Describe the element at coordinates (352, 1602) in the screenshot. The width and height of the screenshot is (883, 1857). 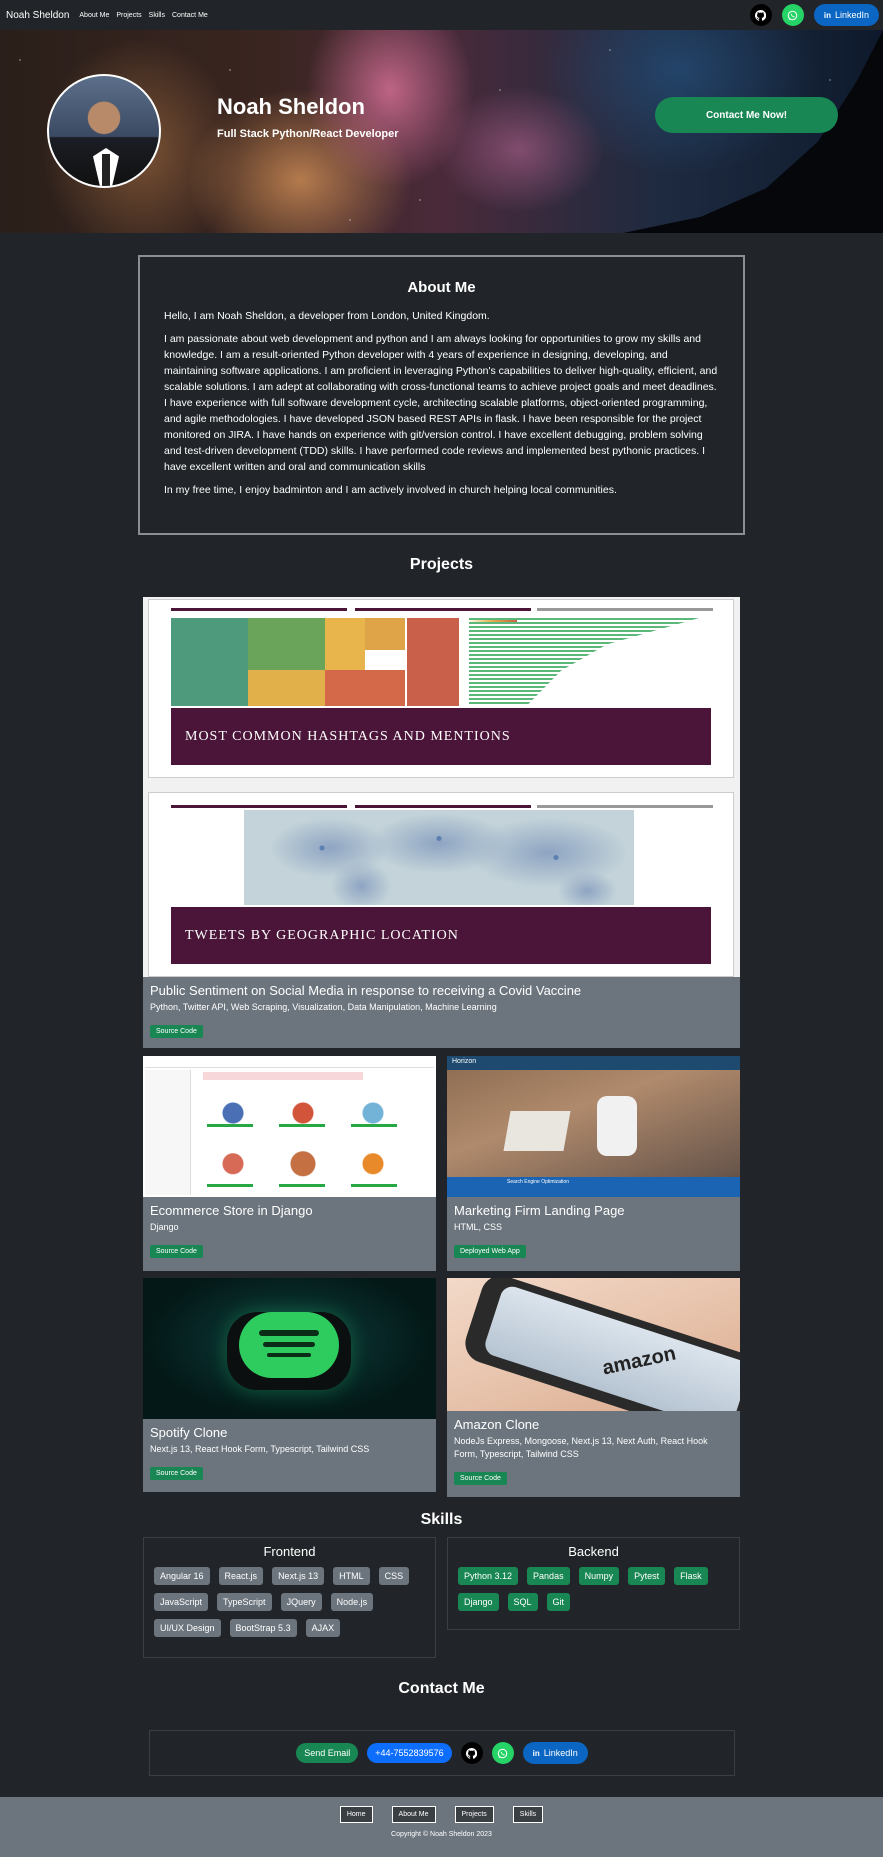
I see `skill-chip: Node.js` at that location.